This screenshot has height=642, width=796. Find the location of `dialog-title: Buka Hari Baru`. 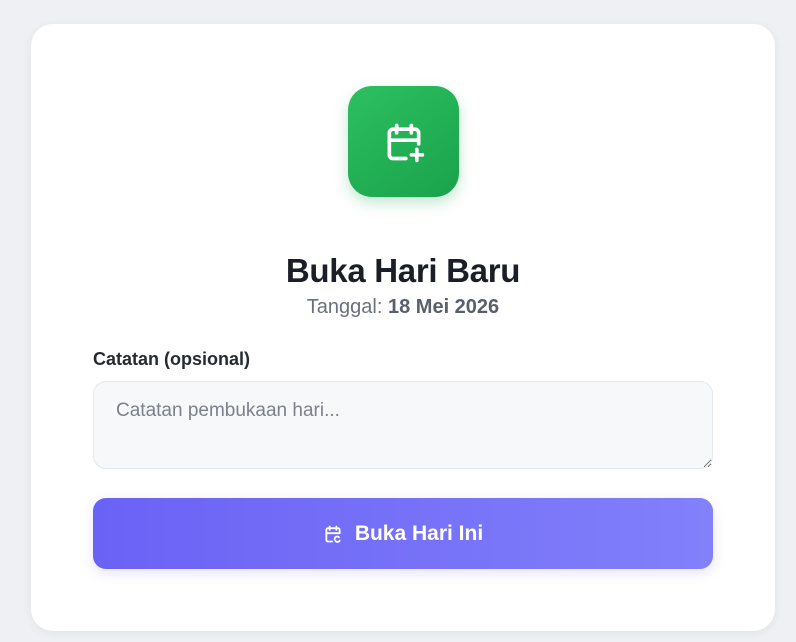

dialog-title: Buka Hari Baru is located at coordinates (403, 270).